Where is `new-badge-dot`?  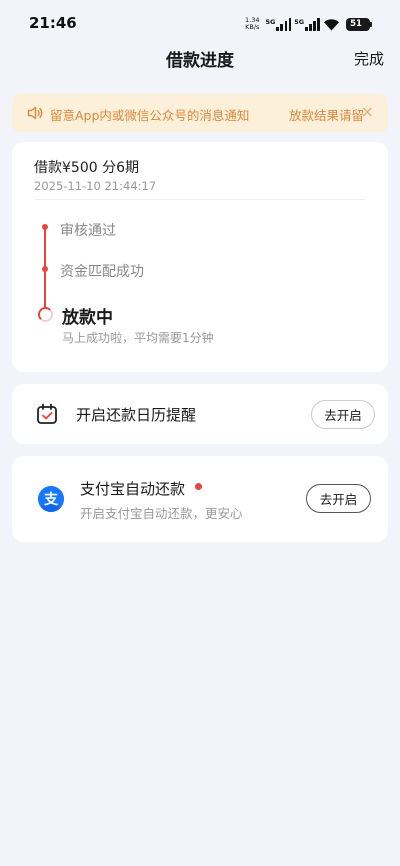 new-badge-dot is located at coordinates (198, 486).